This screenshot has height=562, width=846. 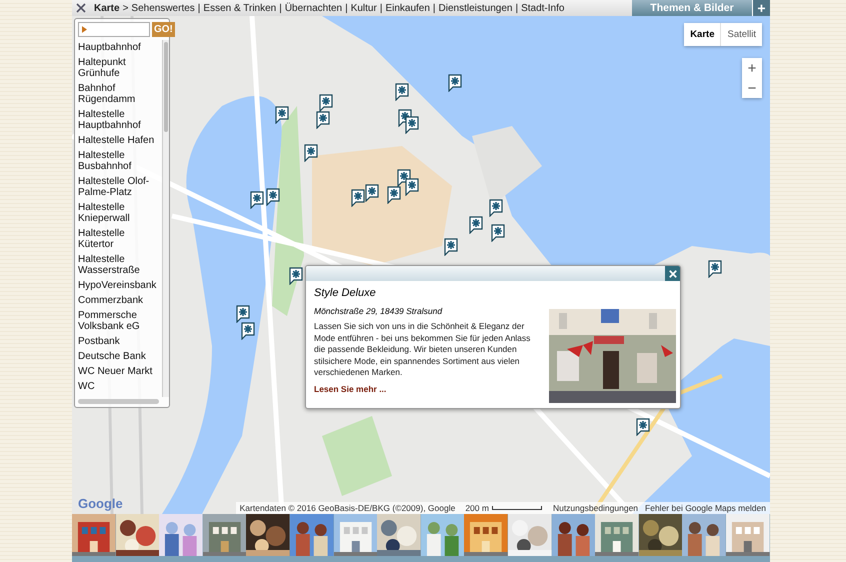 I want to click on menu-link: Kultur, so click(x=363, y=8).